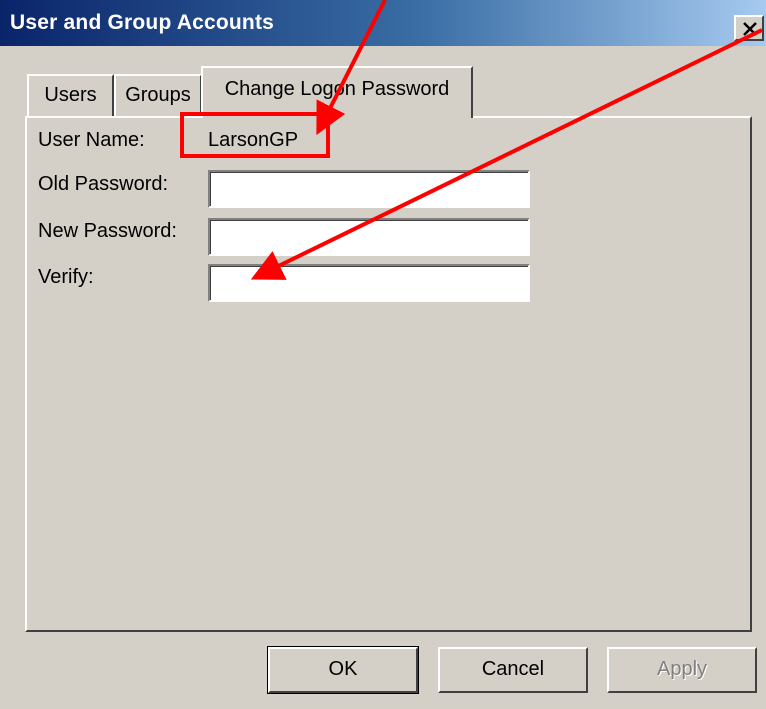 This screenshot has width=766, height=709. Describe the element at coordinates (369, 283) in the screenshot. I see `verify-password-field` at that location.